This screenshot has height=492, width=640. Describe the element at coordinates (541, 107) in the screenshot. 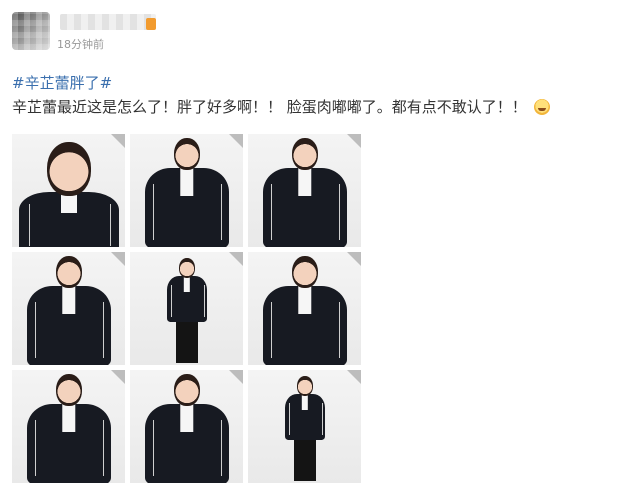

I see `laugh-cry-emoji-icon` at that location.